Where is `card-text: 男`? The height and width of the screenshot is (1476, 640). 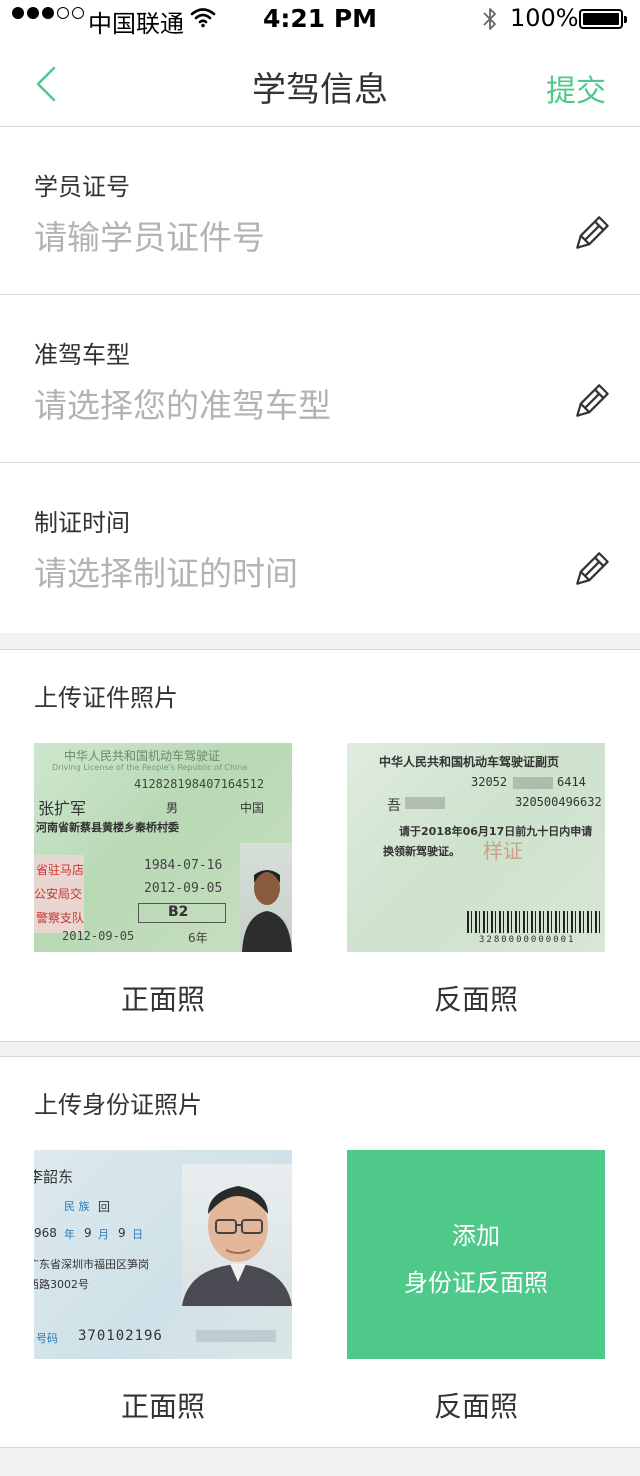 card-text: 男 is located at coordinates (172, 808).